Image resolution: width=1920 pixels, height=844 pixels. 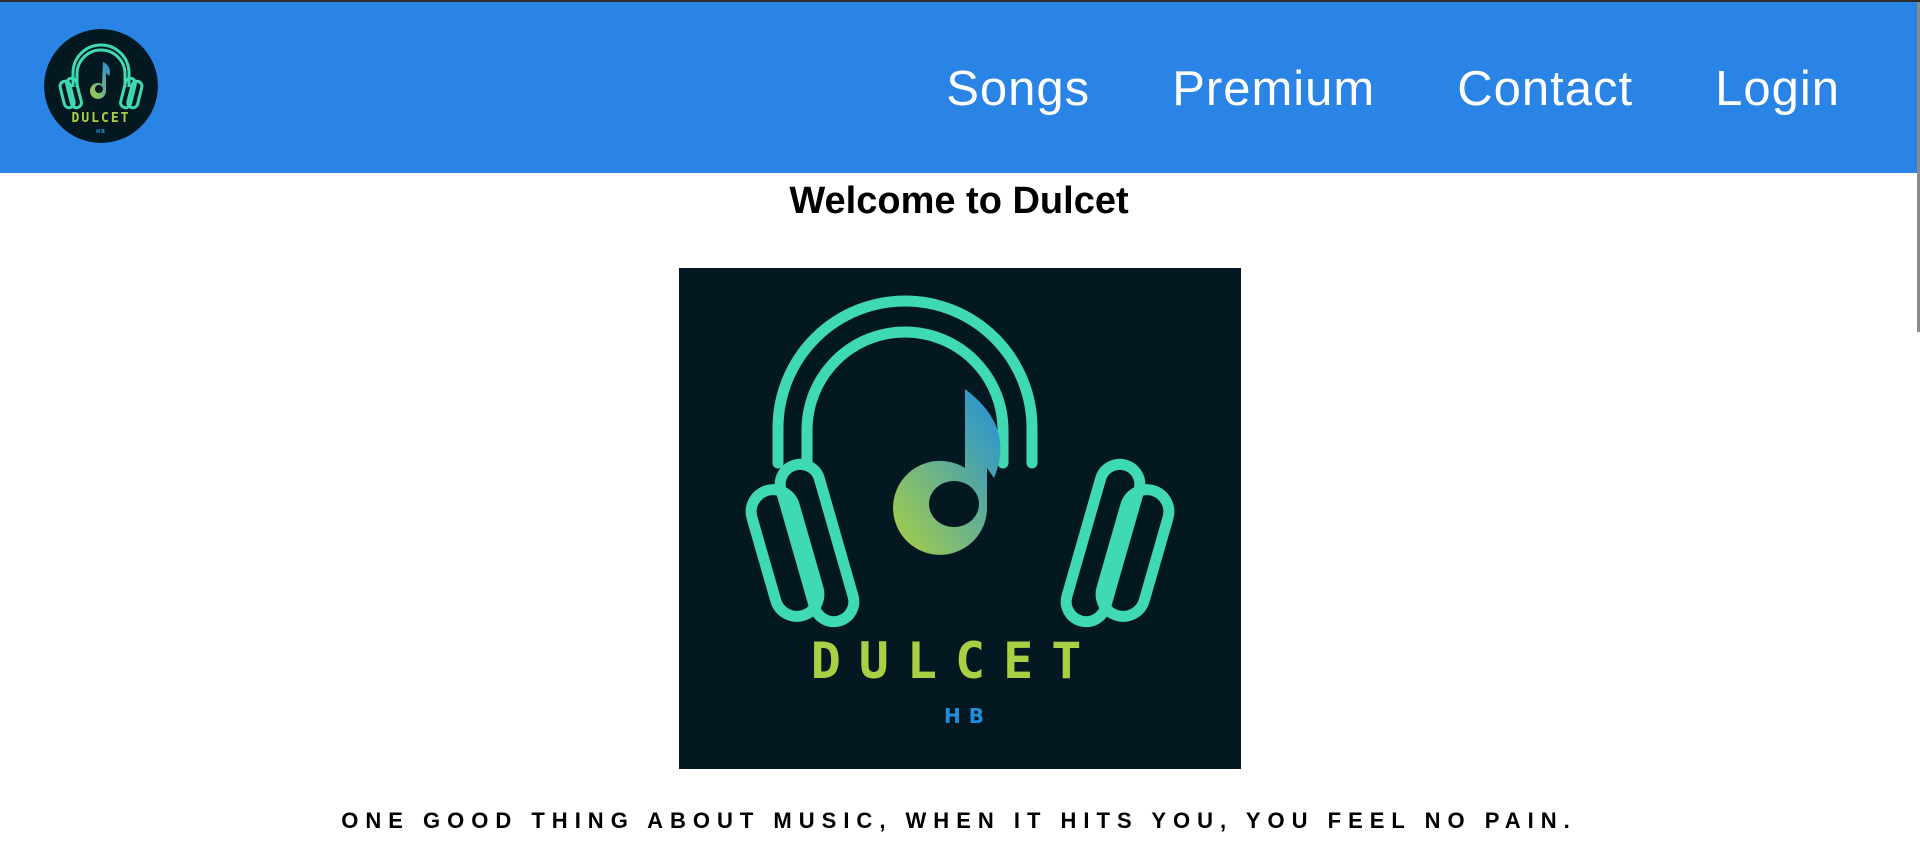 I want to click on nav-link-login: Login, so click(x=1777, y=89).